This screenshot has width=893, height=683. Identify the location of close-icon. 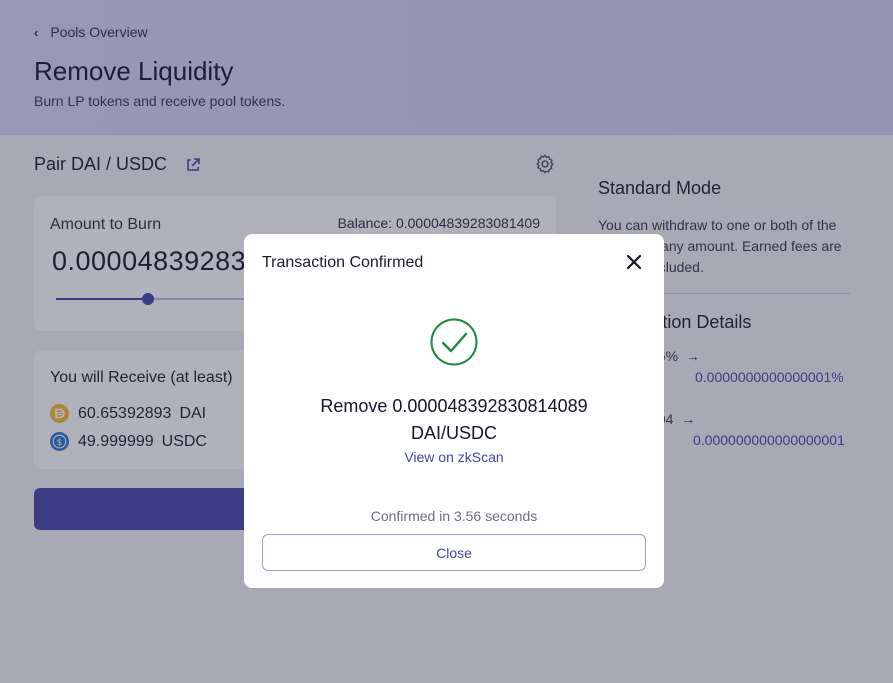
(634, 262).